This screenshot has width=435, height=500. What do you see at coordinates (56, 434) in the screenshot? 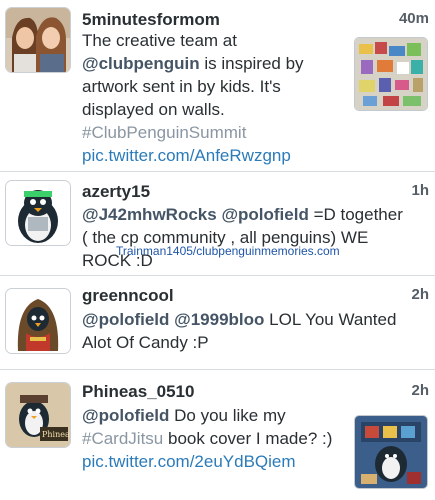
I see `svg-text: Phineas` at bounding box center [56, 434].